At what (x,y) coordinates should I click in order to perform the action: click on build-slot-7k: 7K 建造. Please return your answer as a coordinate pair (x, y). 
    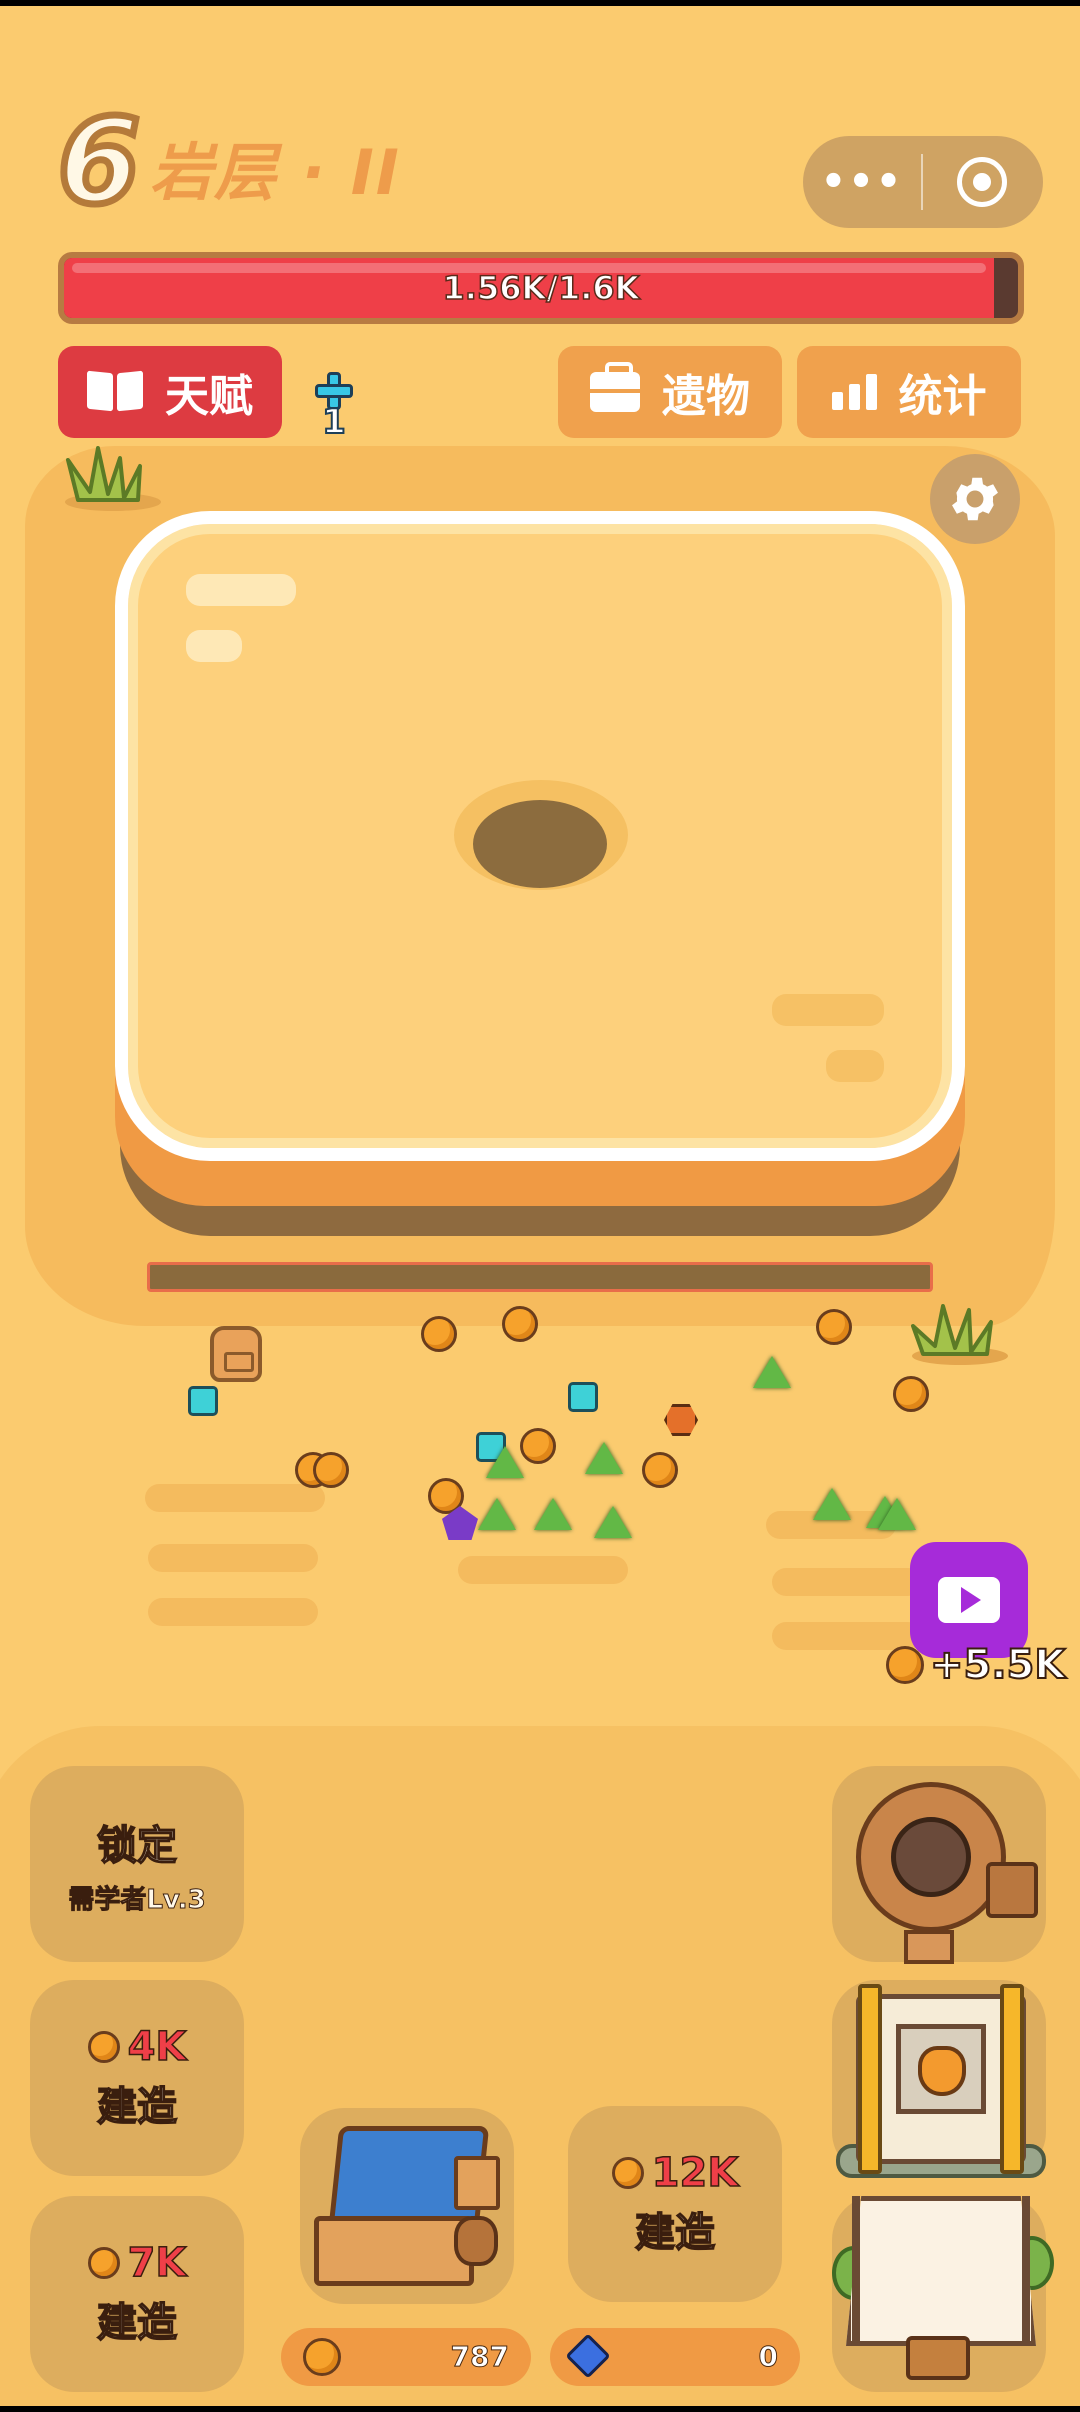
    Looking at the image, I should click on (137, 2294).